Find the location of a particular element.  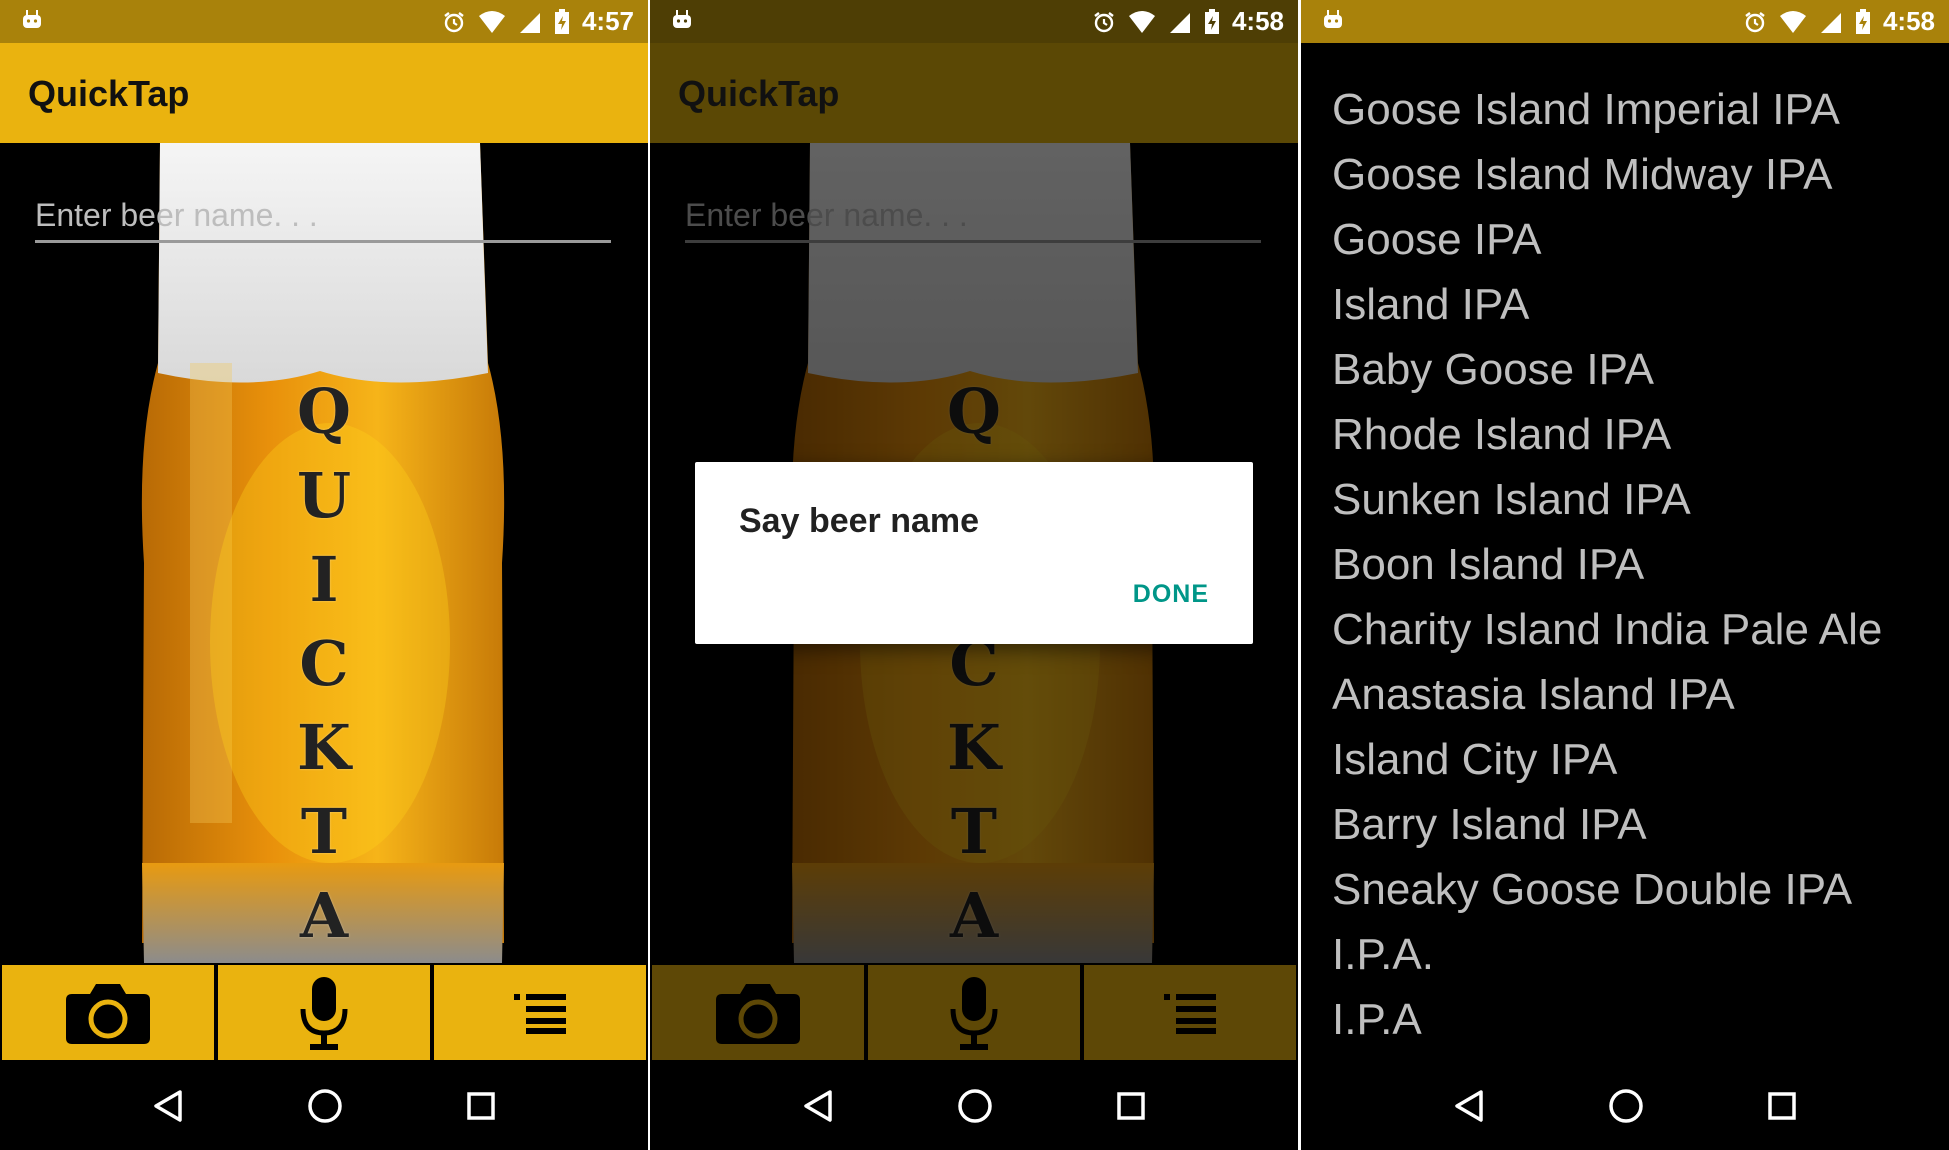

camera-icon is located at coordinates (108, 1013).